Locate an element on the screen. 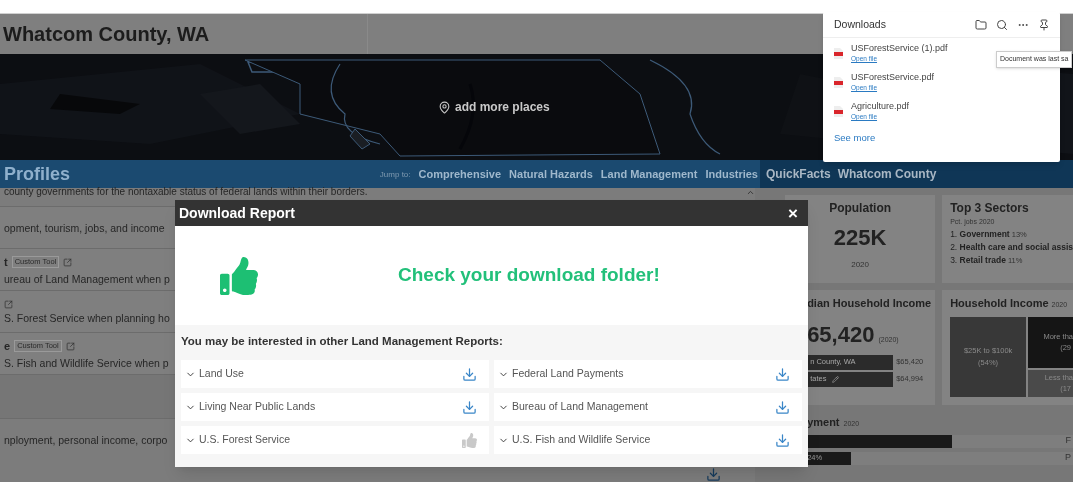 The image size is (1073, 482). add-places-button: add more places is located at coordinates (494, 107).